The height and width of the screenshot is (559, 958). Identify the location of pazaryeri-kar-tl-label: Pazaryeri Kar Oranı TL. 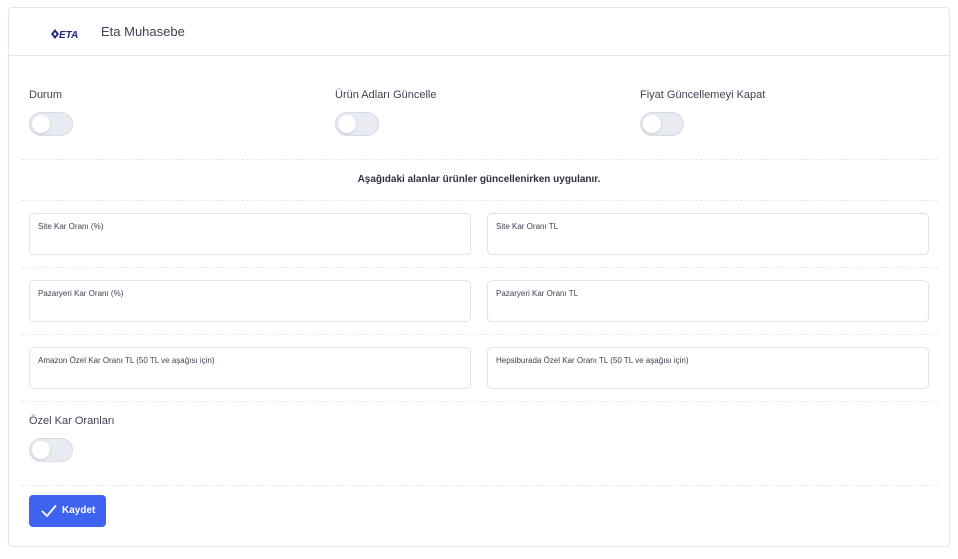
(537, 293).